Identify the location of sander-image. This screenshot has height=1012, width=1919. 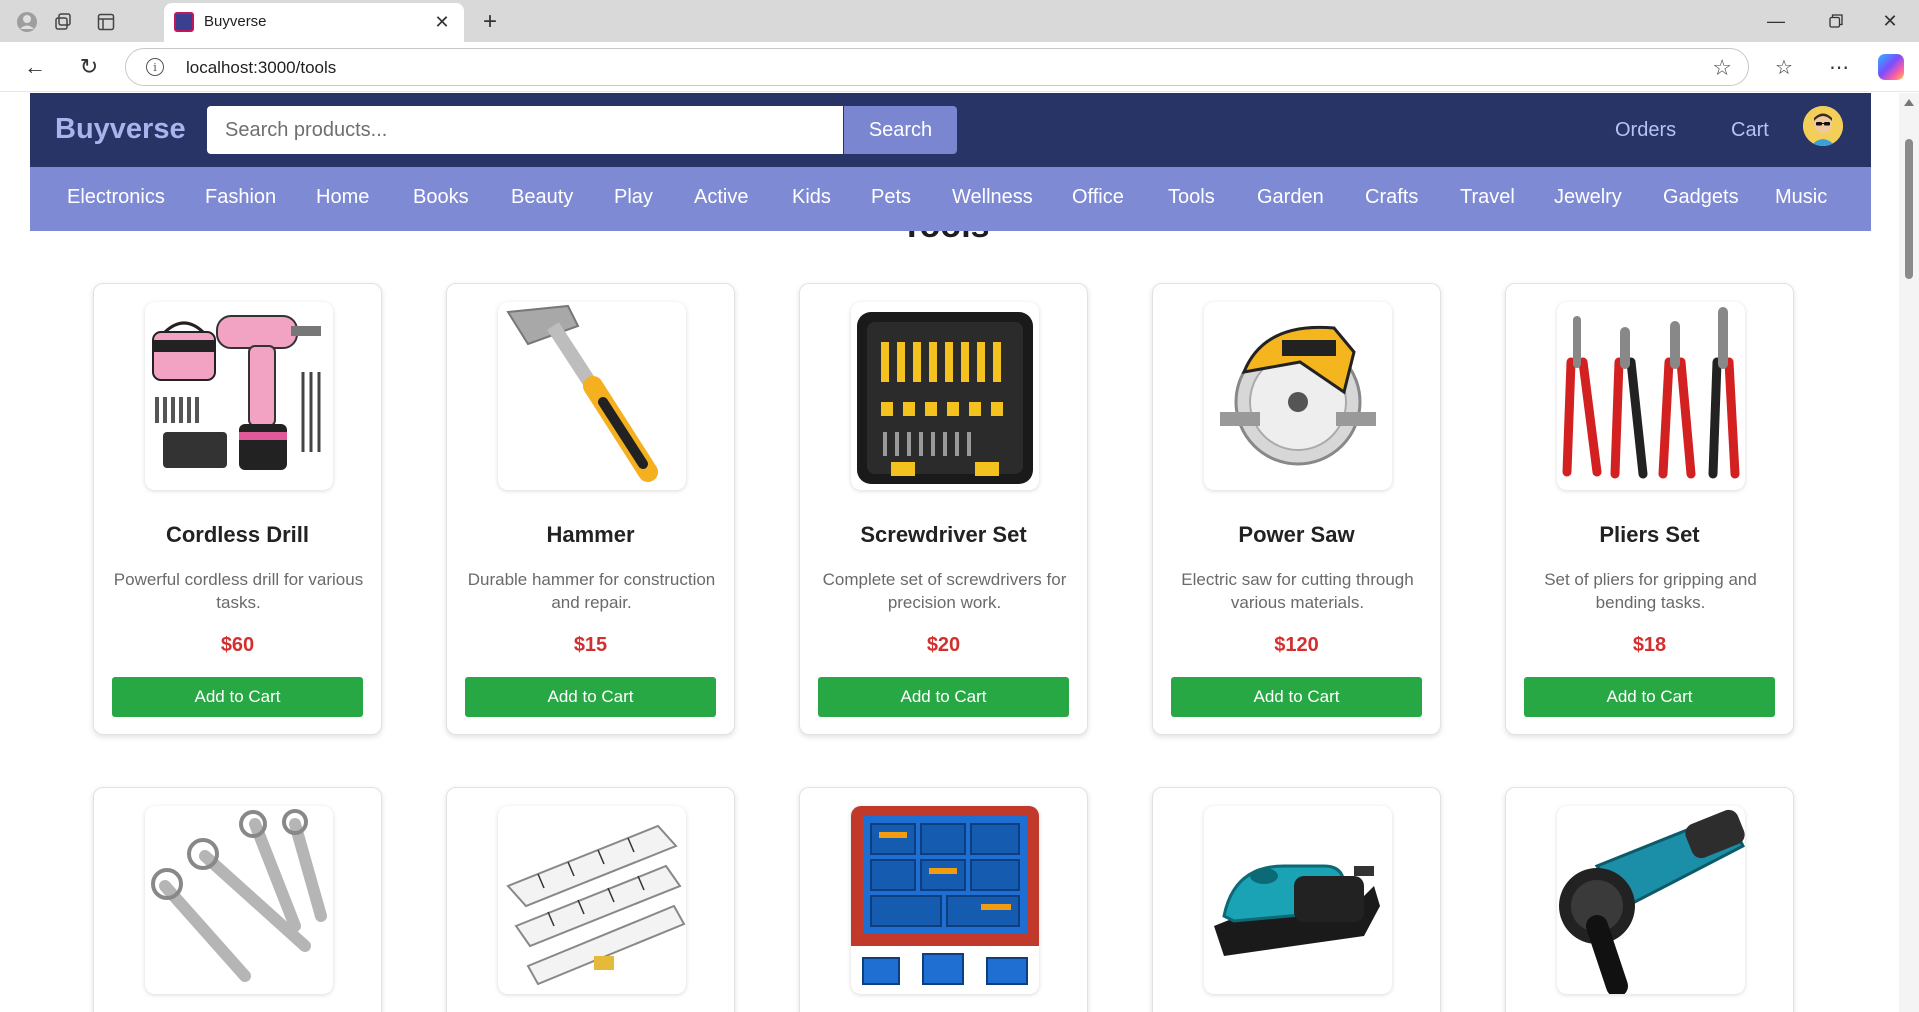
(1298, 900).